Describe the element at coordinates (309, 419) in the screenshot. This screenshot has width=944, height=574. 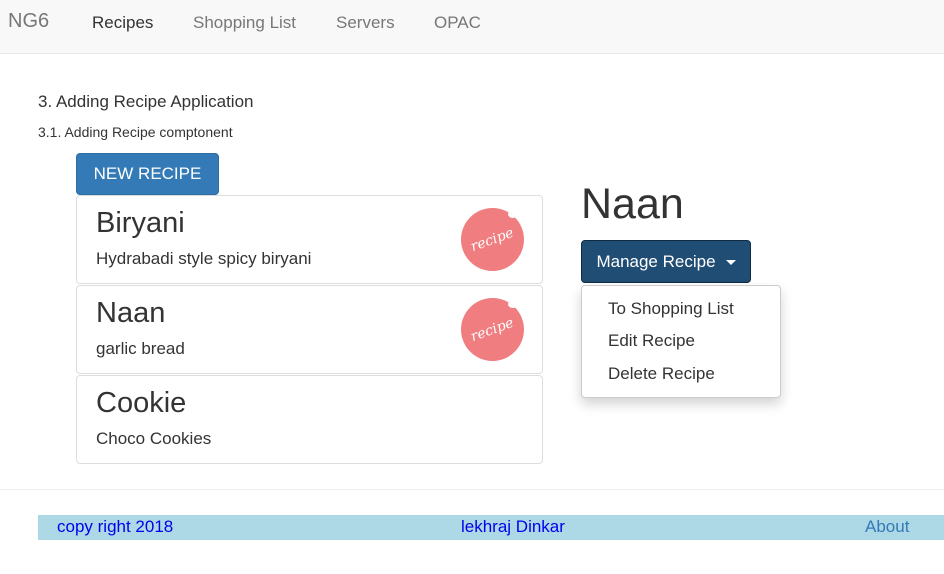
I see `recipe-list-item: Cookie Choco Cookies` at that location.